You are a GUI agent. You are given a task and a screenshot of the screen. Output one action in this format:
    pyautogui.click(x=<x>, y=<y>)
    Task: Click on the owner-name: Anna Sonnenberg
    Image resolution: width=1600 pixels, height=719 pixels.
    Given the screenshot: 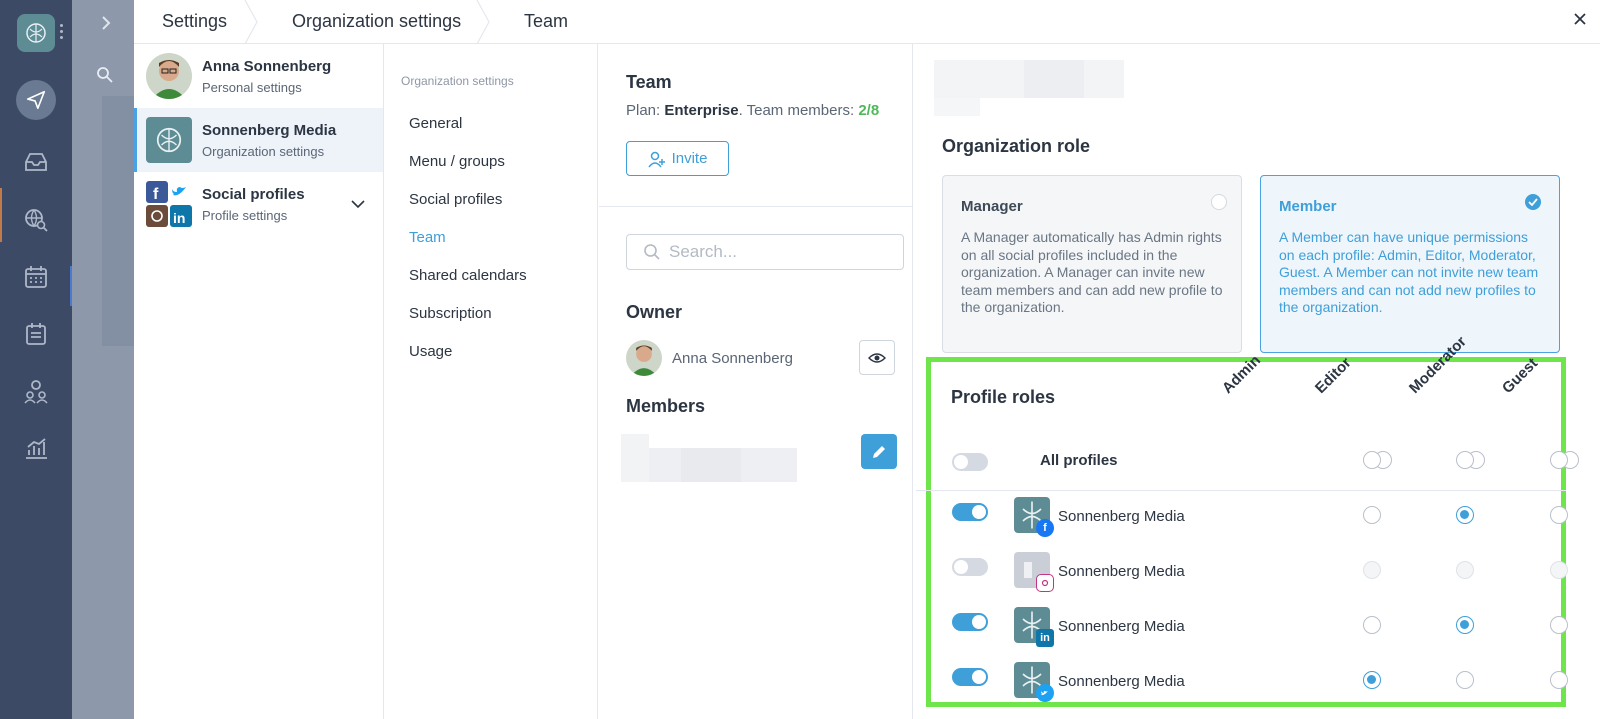 What is the action you would take?
    pyautogui.click(x=732, y=358)
    